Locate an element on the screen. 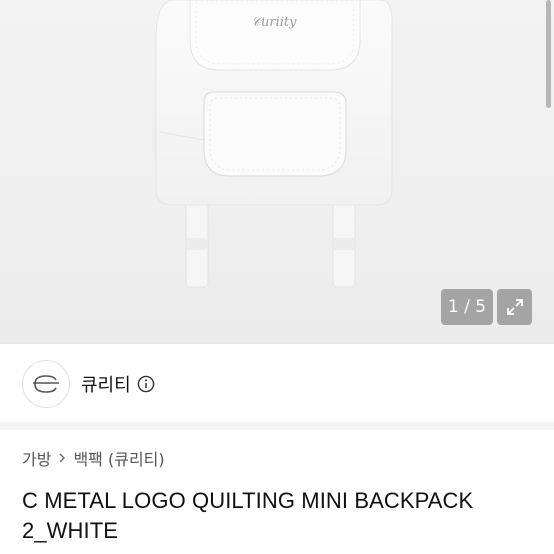 The image size is (554, 554). breadcrumb: 가방 백팩 (큐리티) is located at coordinates (93, 458).